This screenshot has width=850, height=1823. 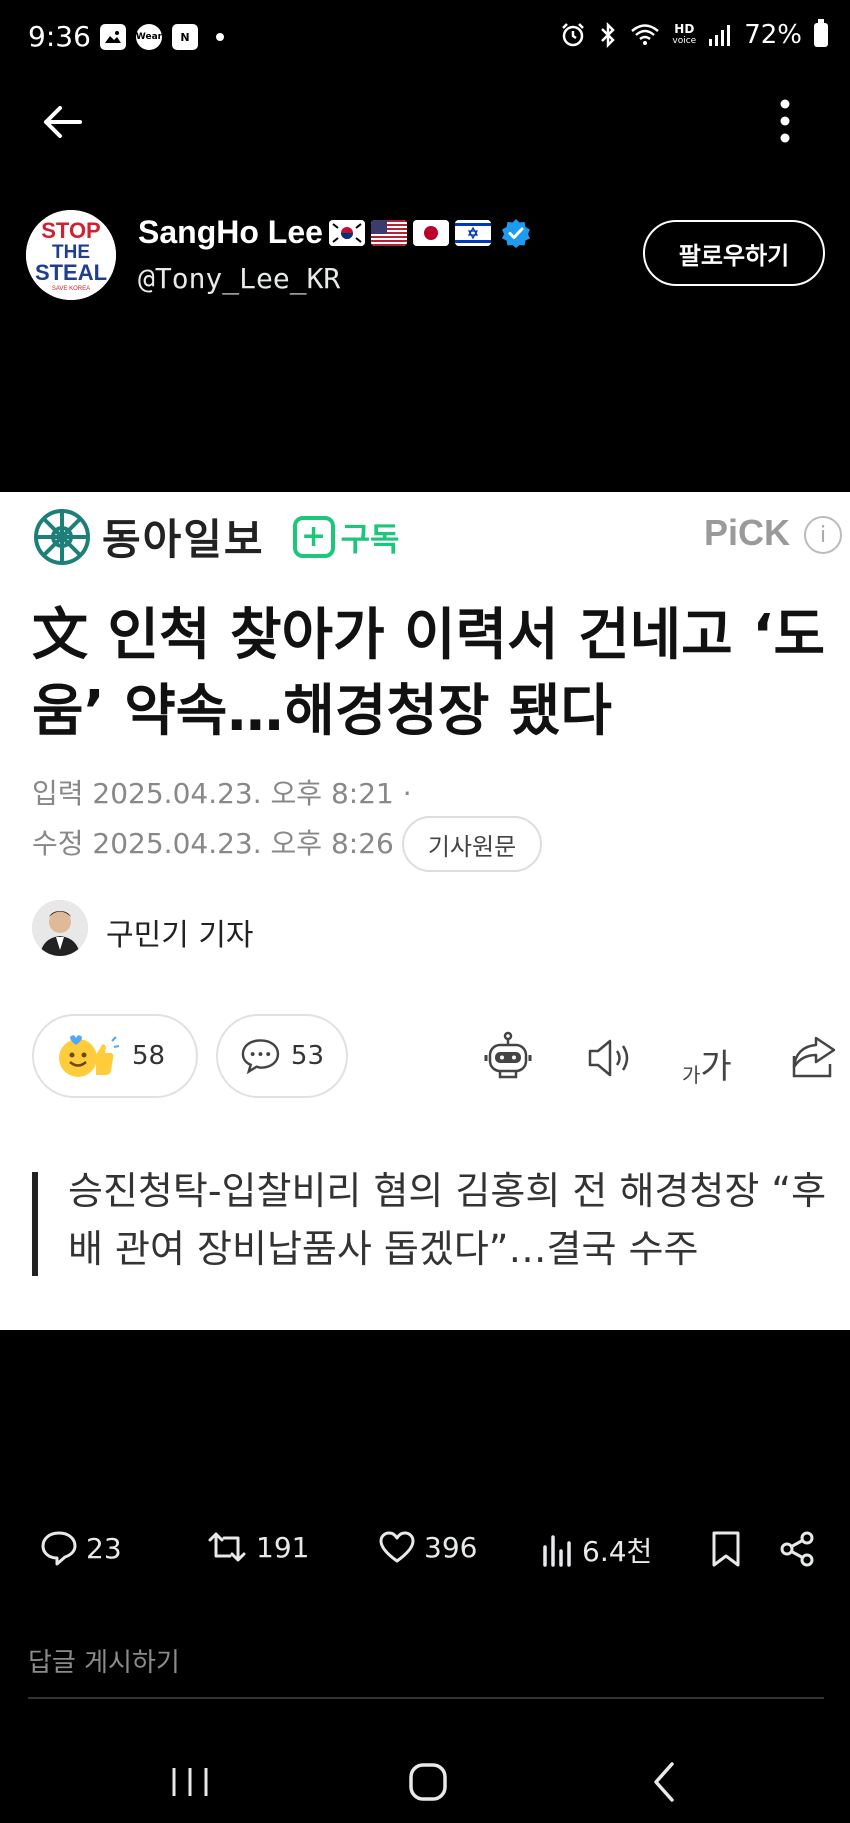 I want to click on share-tweet-icon, so click(x=797, y=1549).